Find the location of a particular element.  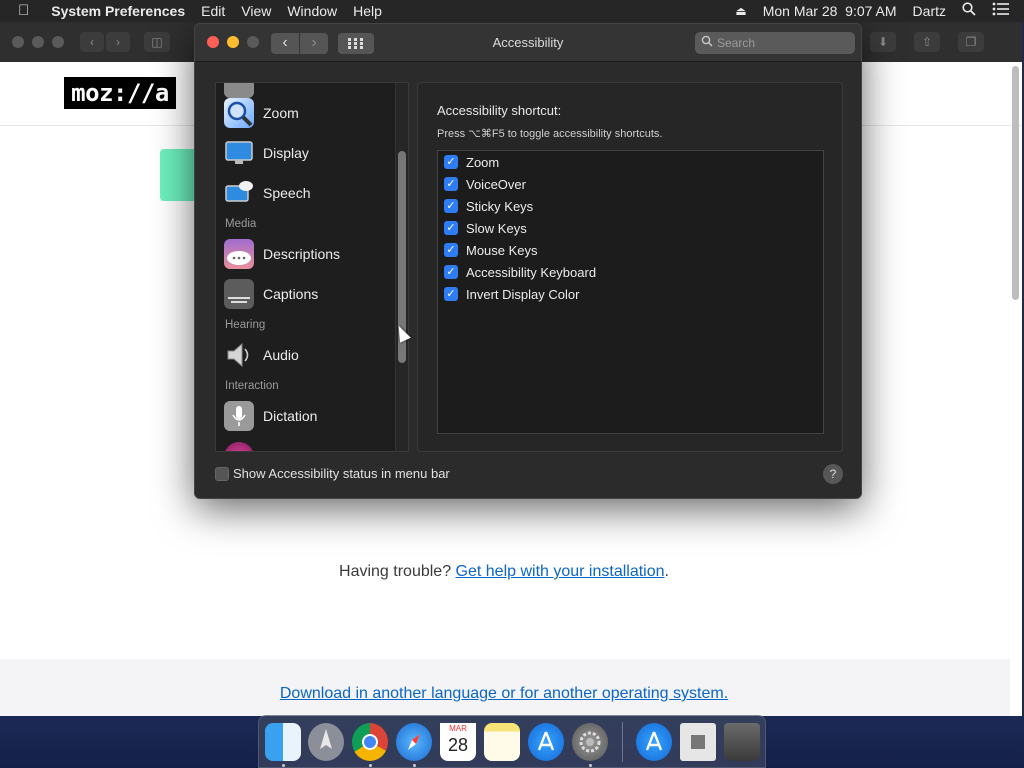

search-box is located at coordinates (775, 43).